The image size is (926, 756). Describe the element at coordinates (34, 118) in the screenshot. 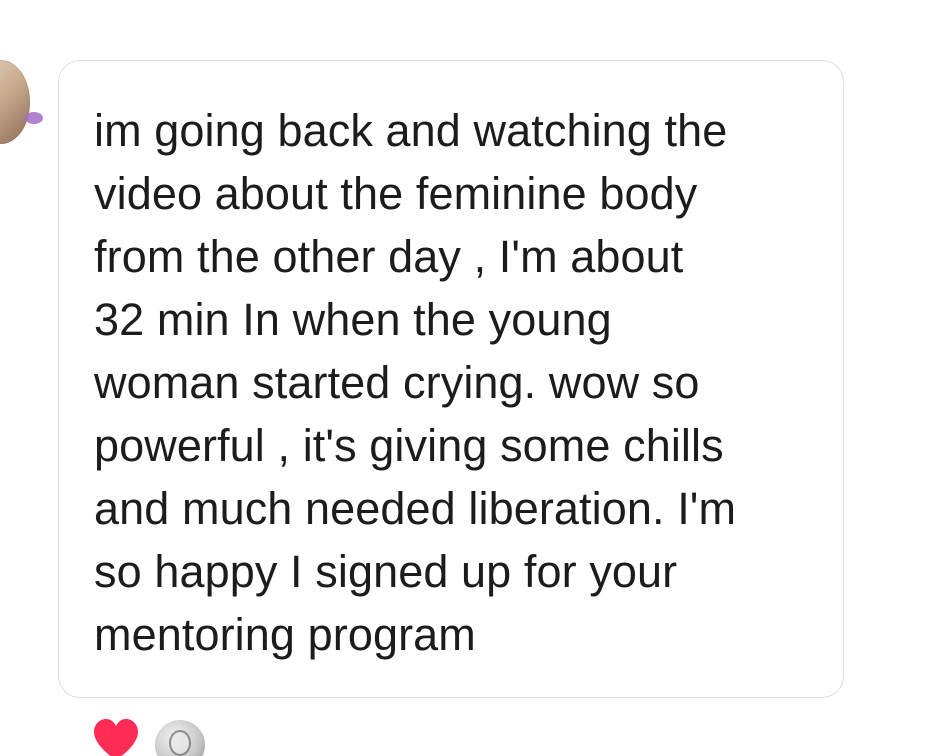

I see `avatar-decoration` at that location.